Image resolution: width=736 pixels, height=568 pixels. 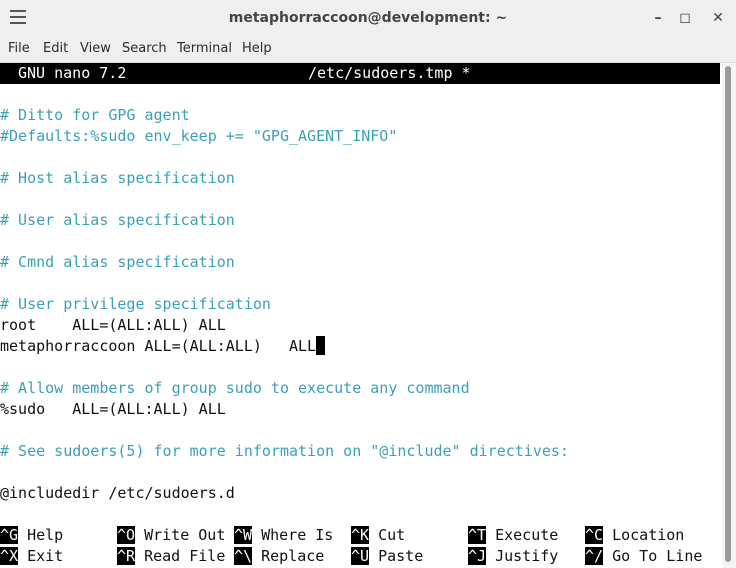 I want to click on menu-edit: Edit, so click(x=55, y=48).